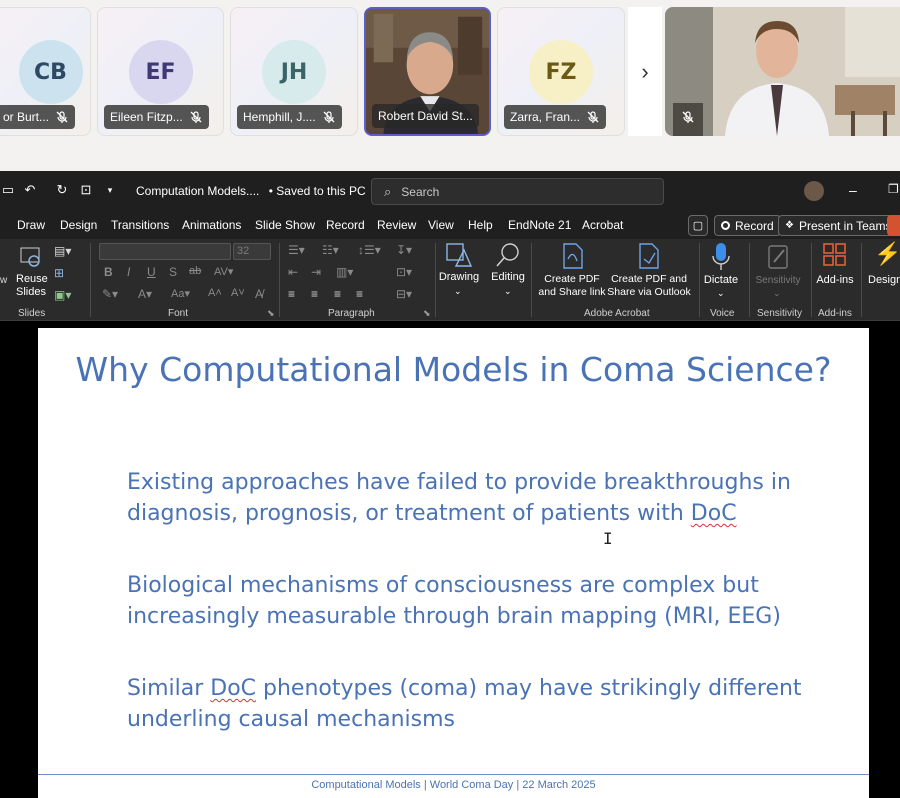 Image resolution: width=900 pixels, height=798 pixels. I want to click on bullets-icon: ☰▾, so click(296, 250).